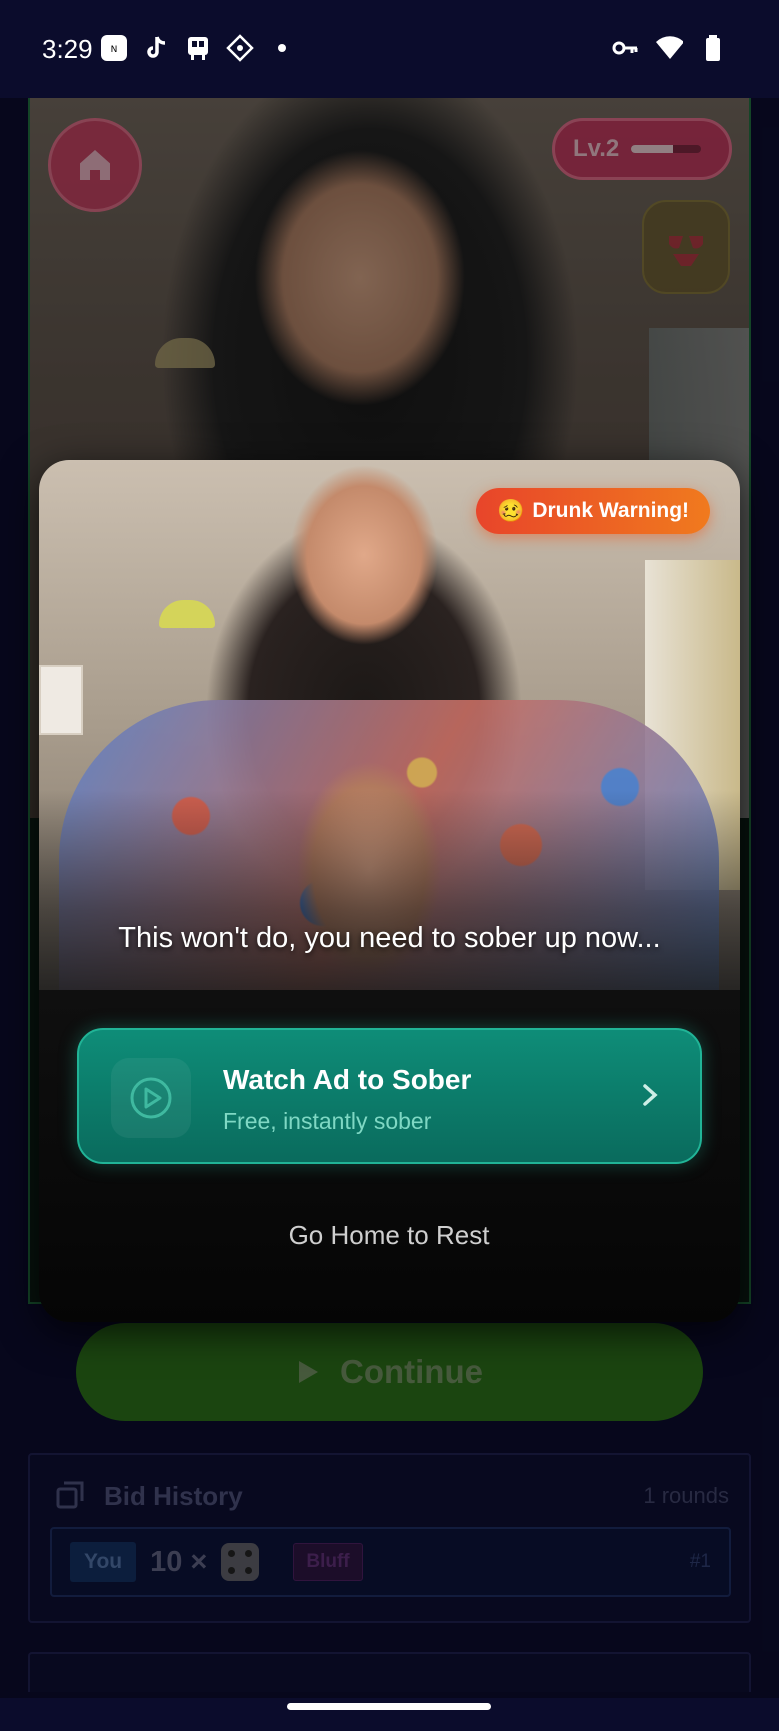 Image resolution: width=779 pixels, height=1731 pixels. I want to click on news-app-icon: N, so click(114, 48).